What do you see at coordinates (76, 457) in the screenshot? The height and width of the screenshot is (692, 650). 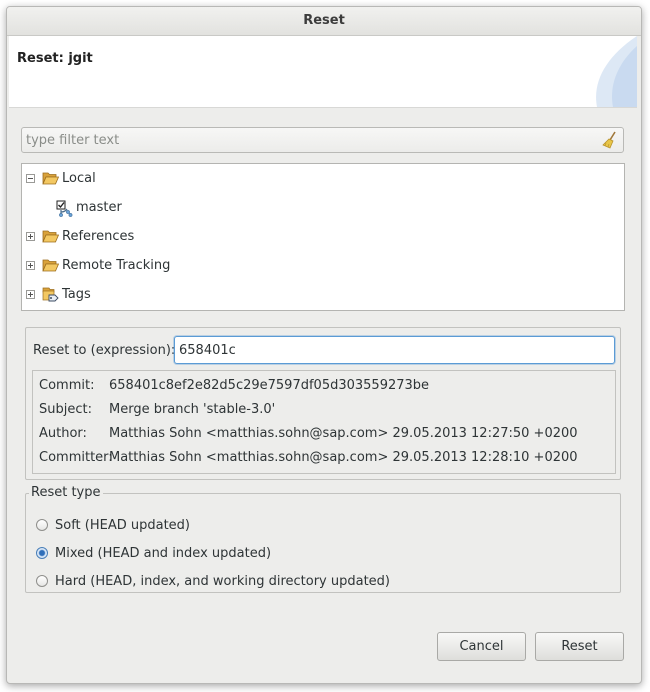 I see `commit-info-key: Committer:` at bounding box center [76, 457].